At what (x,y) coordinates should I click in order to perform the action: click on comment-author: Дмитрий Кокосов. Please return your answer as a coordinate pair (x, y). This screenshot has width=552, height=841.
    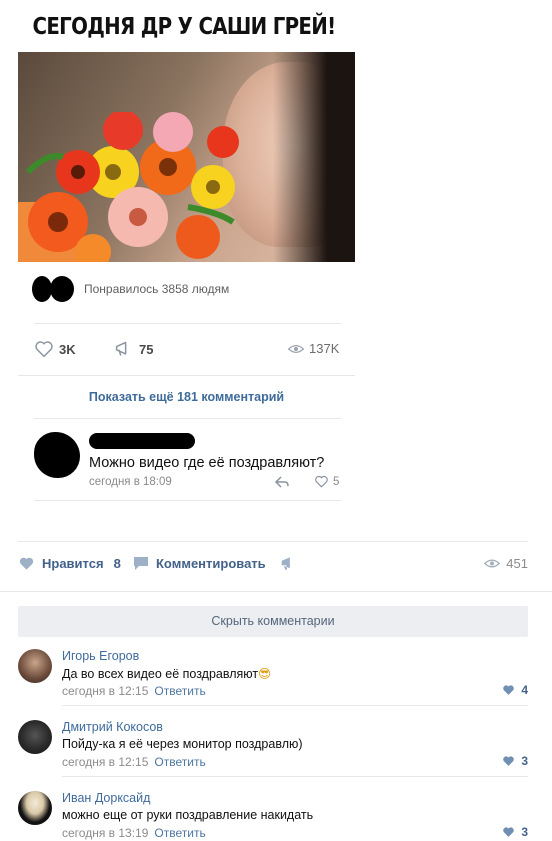
    Looking at the image, I should click on (112, 727).